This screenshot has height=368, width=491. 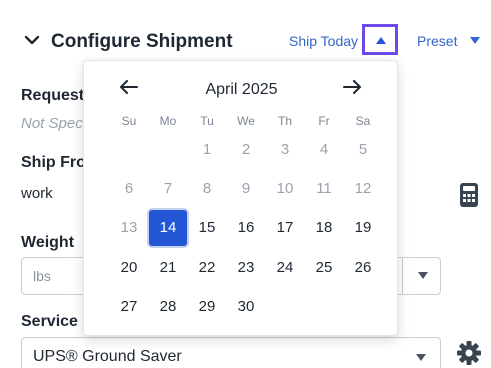 What do you see at coordinates (324, 121) in the screenshot?
I see `weekday-label: Fr` at bounding box center [324, 121].